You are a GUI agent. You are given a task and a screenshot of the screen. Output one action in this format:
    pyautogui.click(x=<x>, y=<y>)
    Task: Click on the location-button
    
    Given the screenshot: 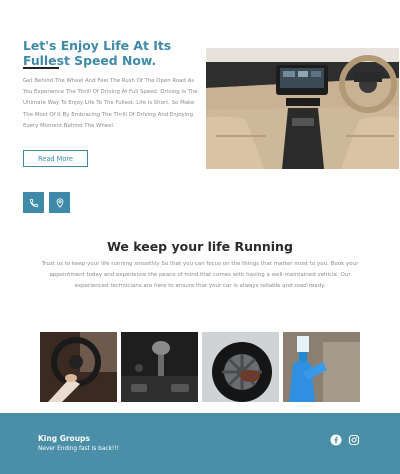 What is the action you would take?
    pyautogui.click(x=59, y=202)
    